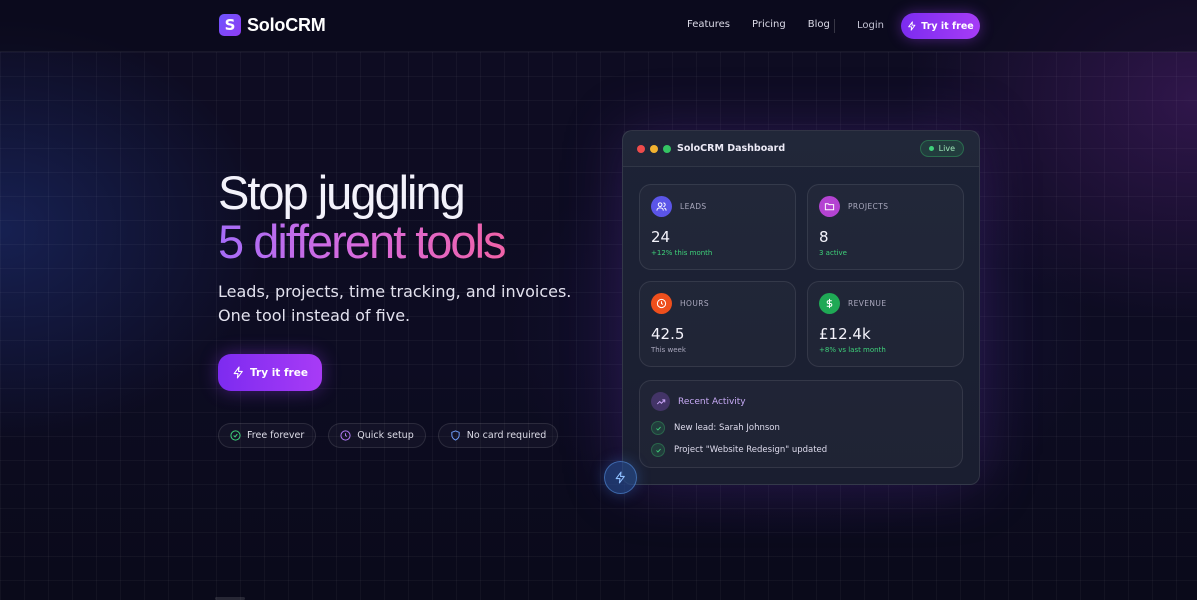 The width and height of the screenshot is (1197, 600). I want to click on stat-label: LEADS, so click(693, 206).